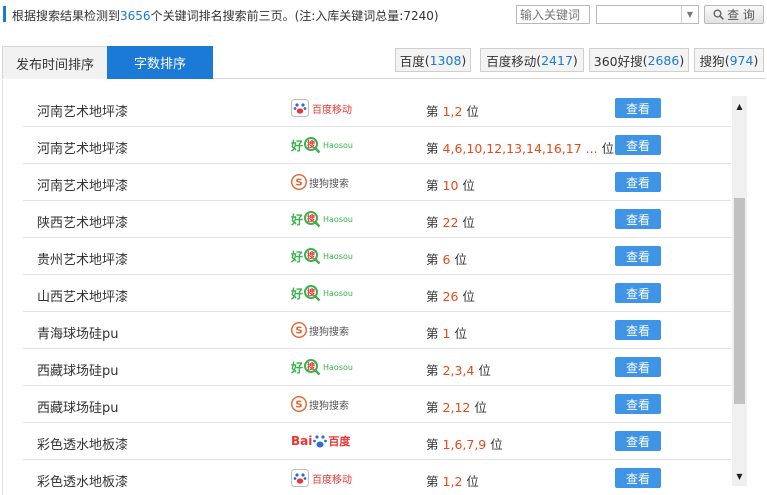 This screenshot has height=495, width=767. What do you see at coordinates (302, 441) in the screenshot?
I see `logo-text: Bai` at bounding box center [302, 441].